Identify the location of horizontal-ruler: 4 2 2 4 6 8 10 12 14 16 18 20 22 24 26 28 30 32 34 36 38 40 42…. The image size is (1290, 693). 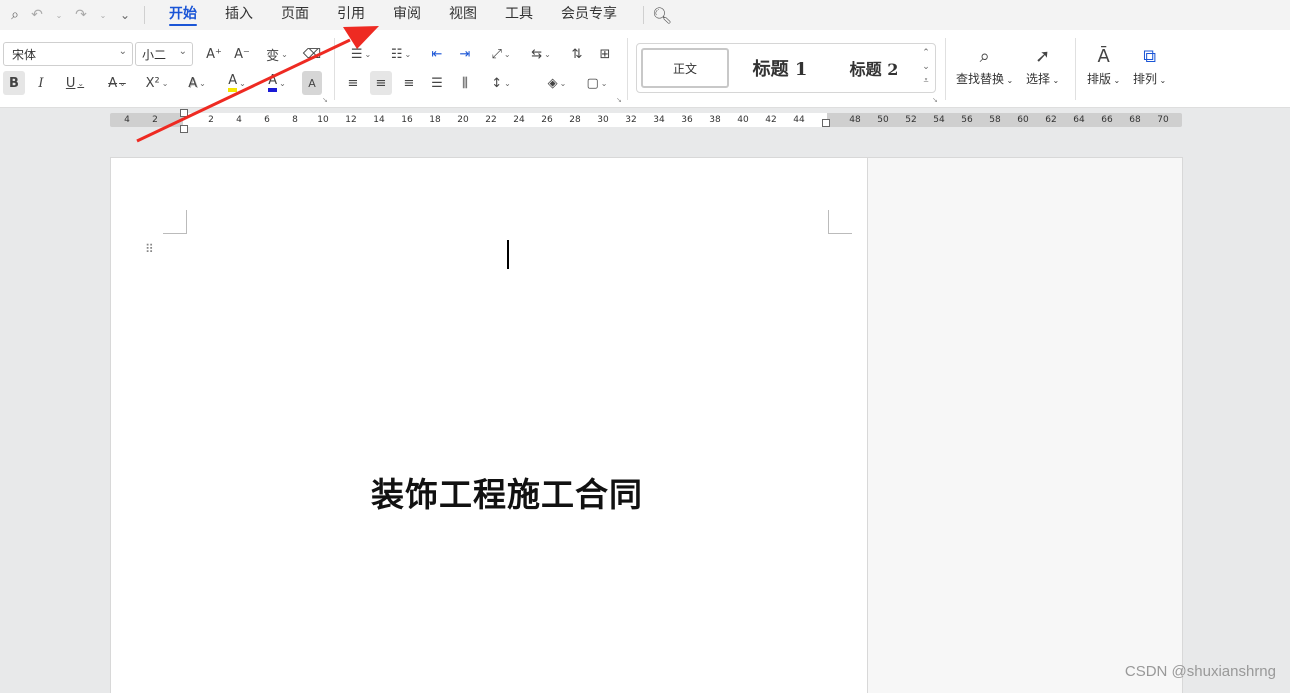
(646, 121).